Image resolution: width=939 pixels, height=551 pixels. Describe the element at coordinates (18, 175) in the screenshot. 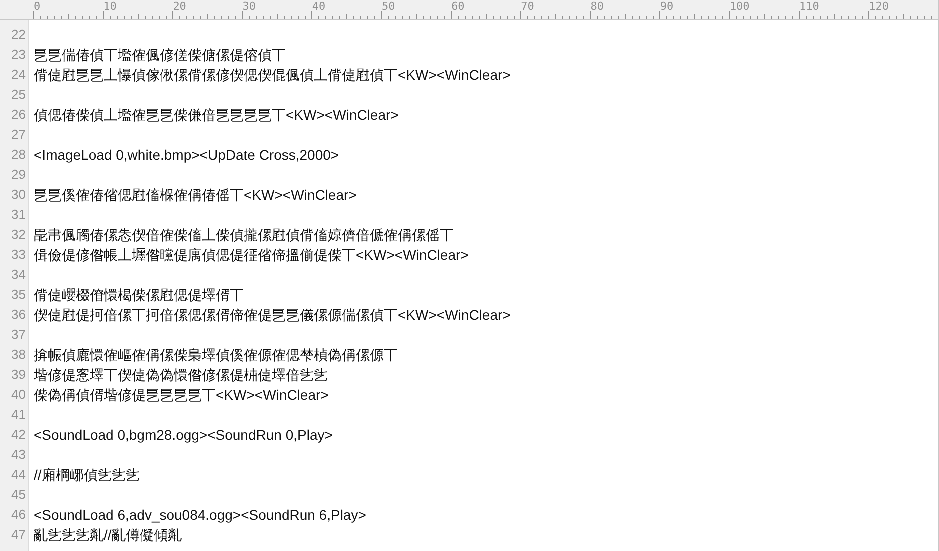

I see `line-number: 29` at that location.